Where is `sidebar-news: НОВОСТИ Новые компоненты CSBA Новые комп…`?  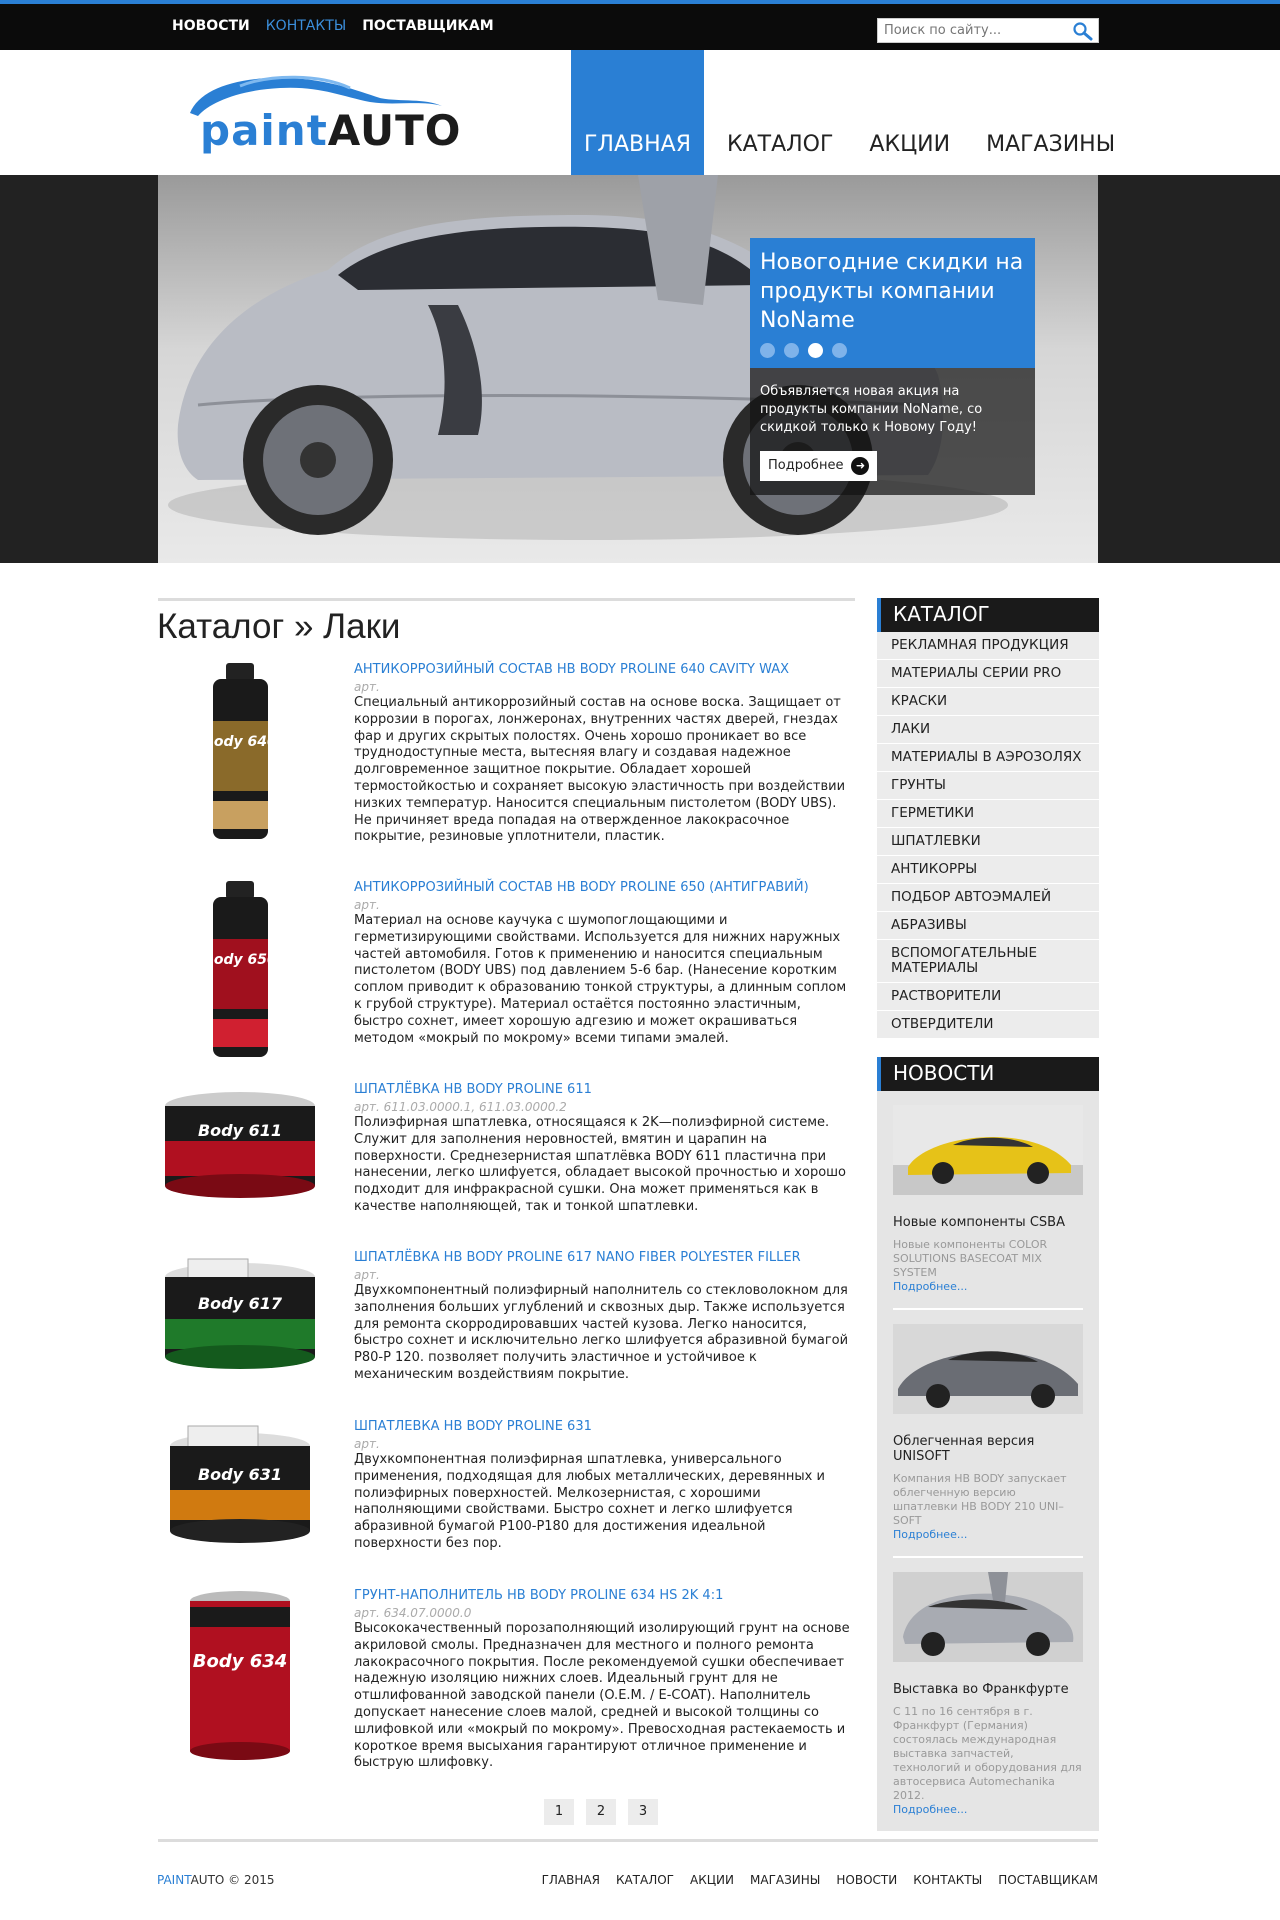 sidebar-news: НОВОСТИ Новые компоненты CSBA Новые комп… is located at coordinates (988, 1444).